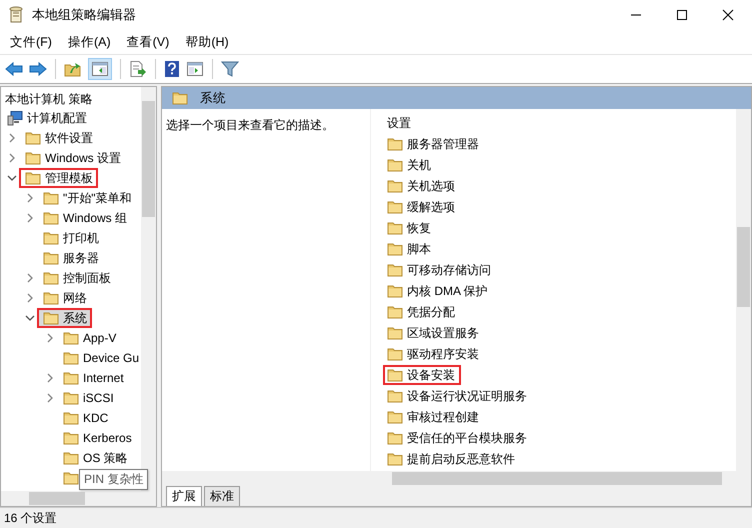 The image size is (752, 528). Describe the element at coordinates (89, 42) in the screenshot. I see `menu-item: 操作(A)` at that location.